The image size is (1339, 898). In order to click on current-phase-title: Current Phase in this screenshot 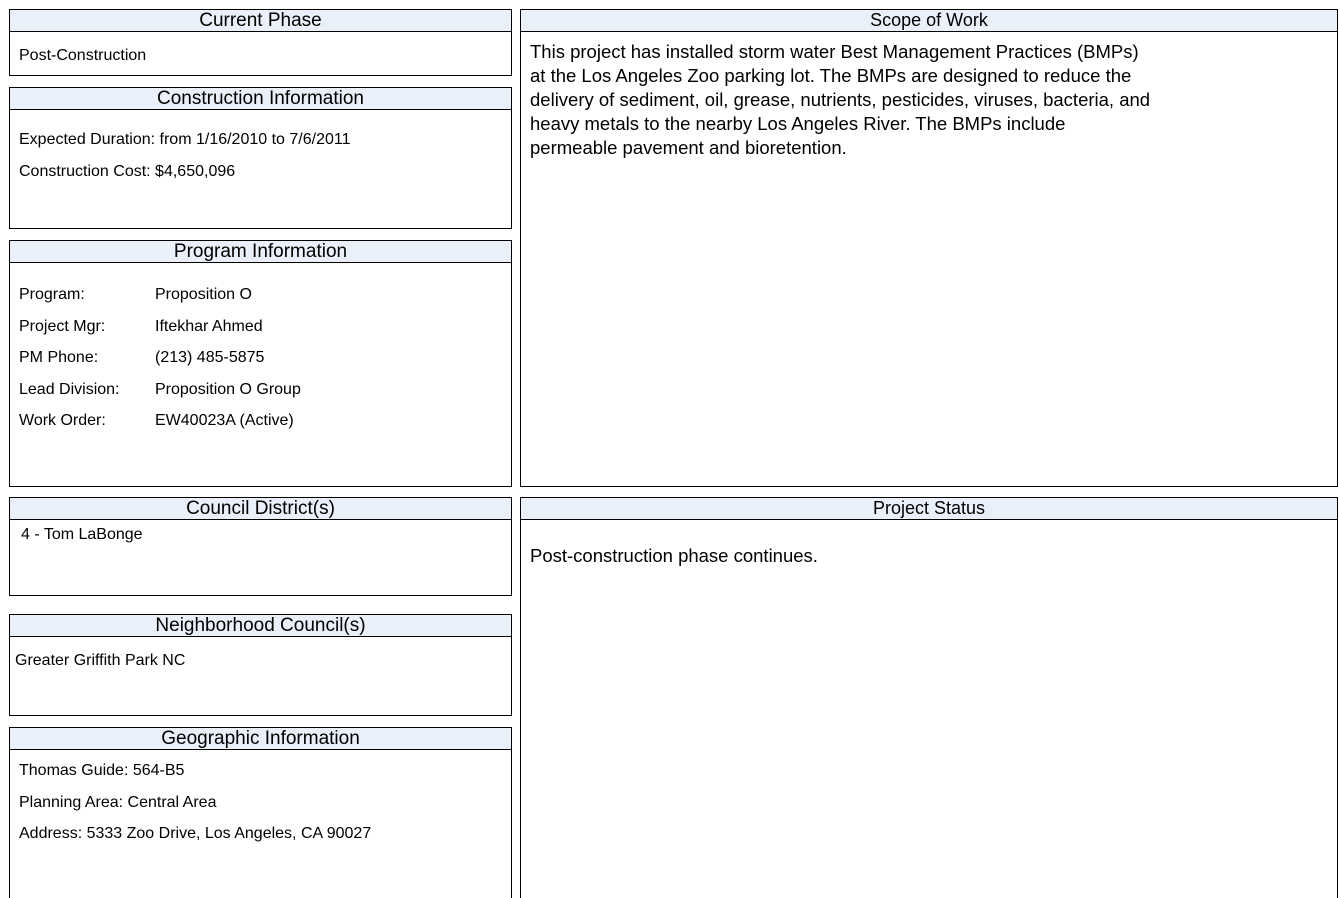, I will do `click(260, 21)`.